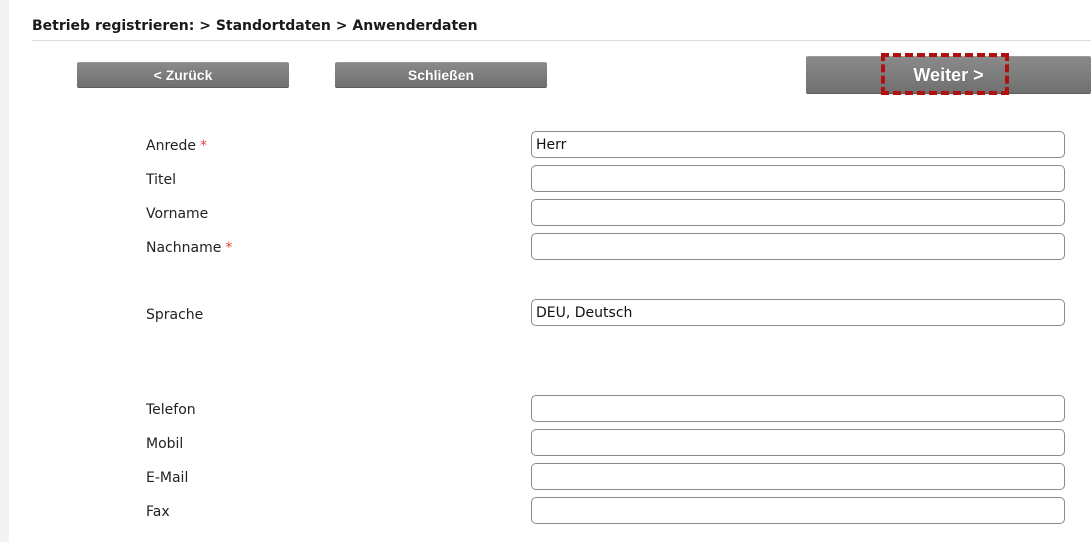 Image resolution: width=1091 pixels, height=542 pixels. Describe the element at coordinates (798, 178) in the screenshot. I see `titel-field` at that location.